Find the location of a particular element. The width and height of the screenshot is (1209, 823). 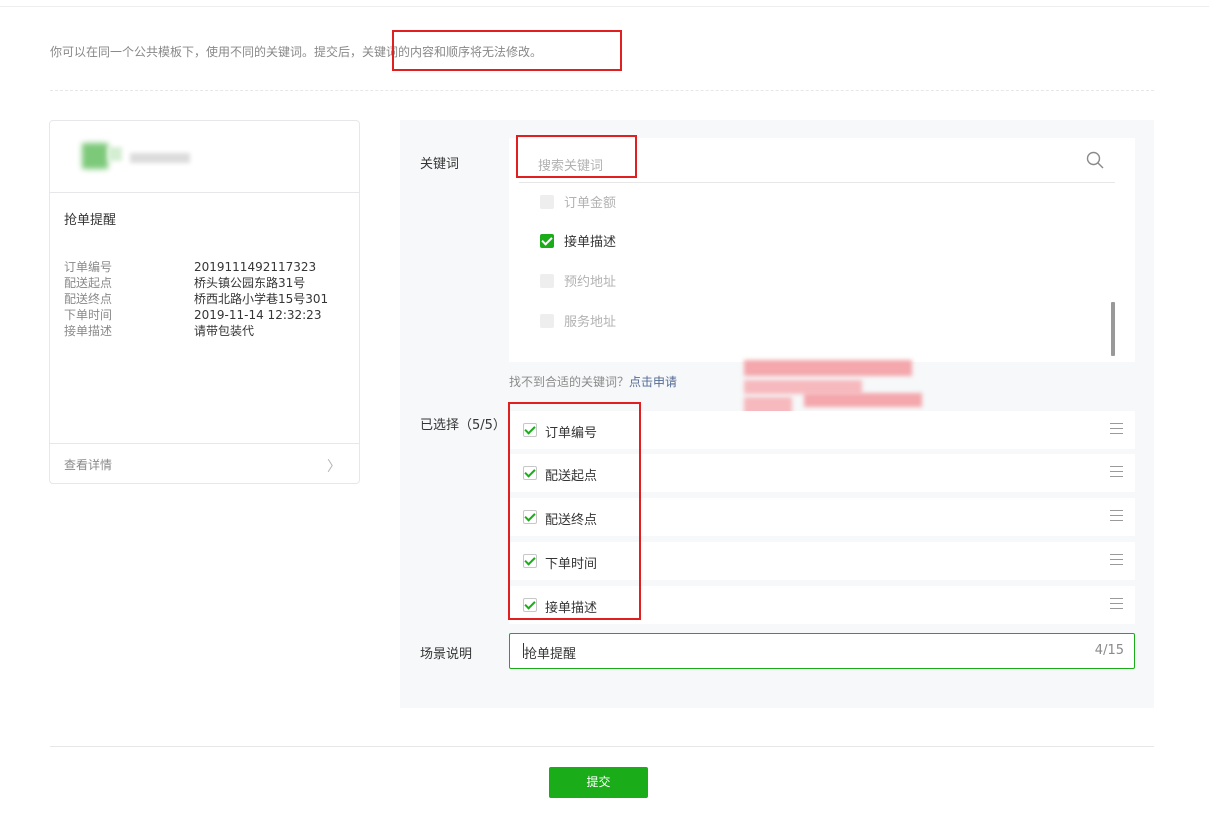

keyword-option: 接单描述 is located at coordinates (578, 240).